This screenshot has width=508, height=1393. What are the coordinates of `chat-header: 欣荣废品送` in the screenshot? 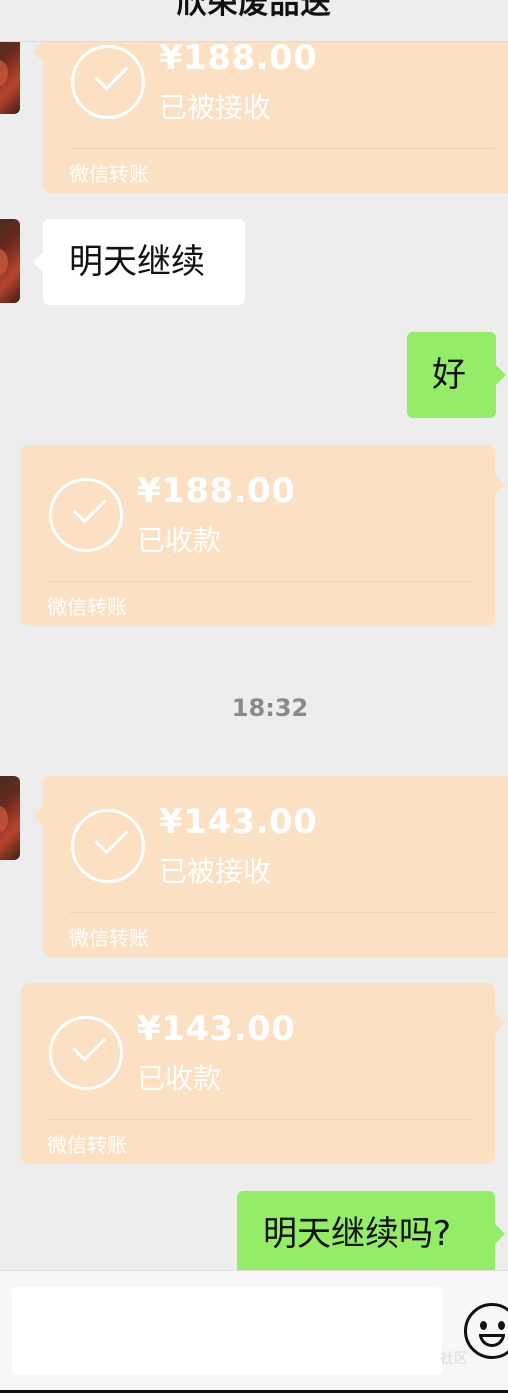 It's located at (254, 21).